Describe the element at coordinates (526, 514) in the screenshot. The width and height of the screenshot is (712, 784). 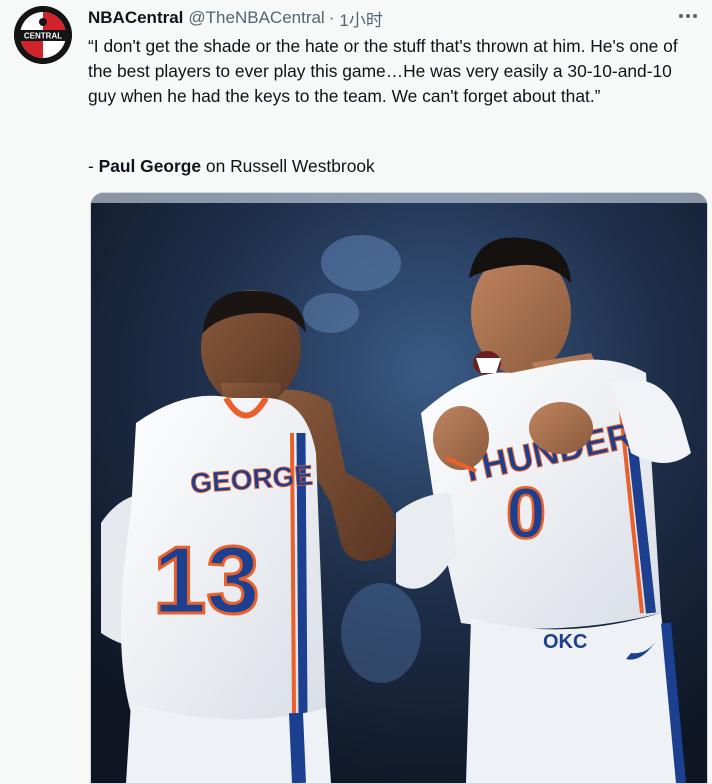
I see `right-jersey-number: 0` at that location.